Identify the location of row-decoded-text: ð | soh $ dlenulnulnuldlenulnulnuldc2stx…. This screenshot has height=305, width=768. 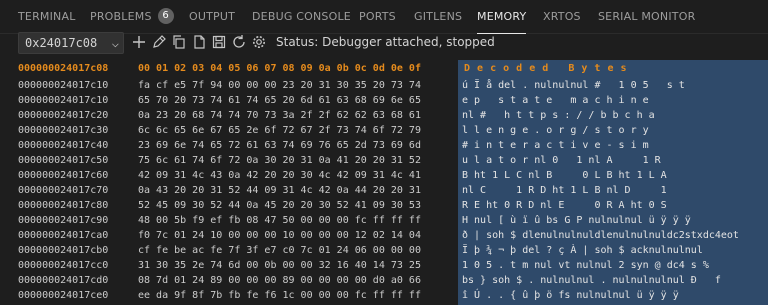
(600, 235).